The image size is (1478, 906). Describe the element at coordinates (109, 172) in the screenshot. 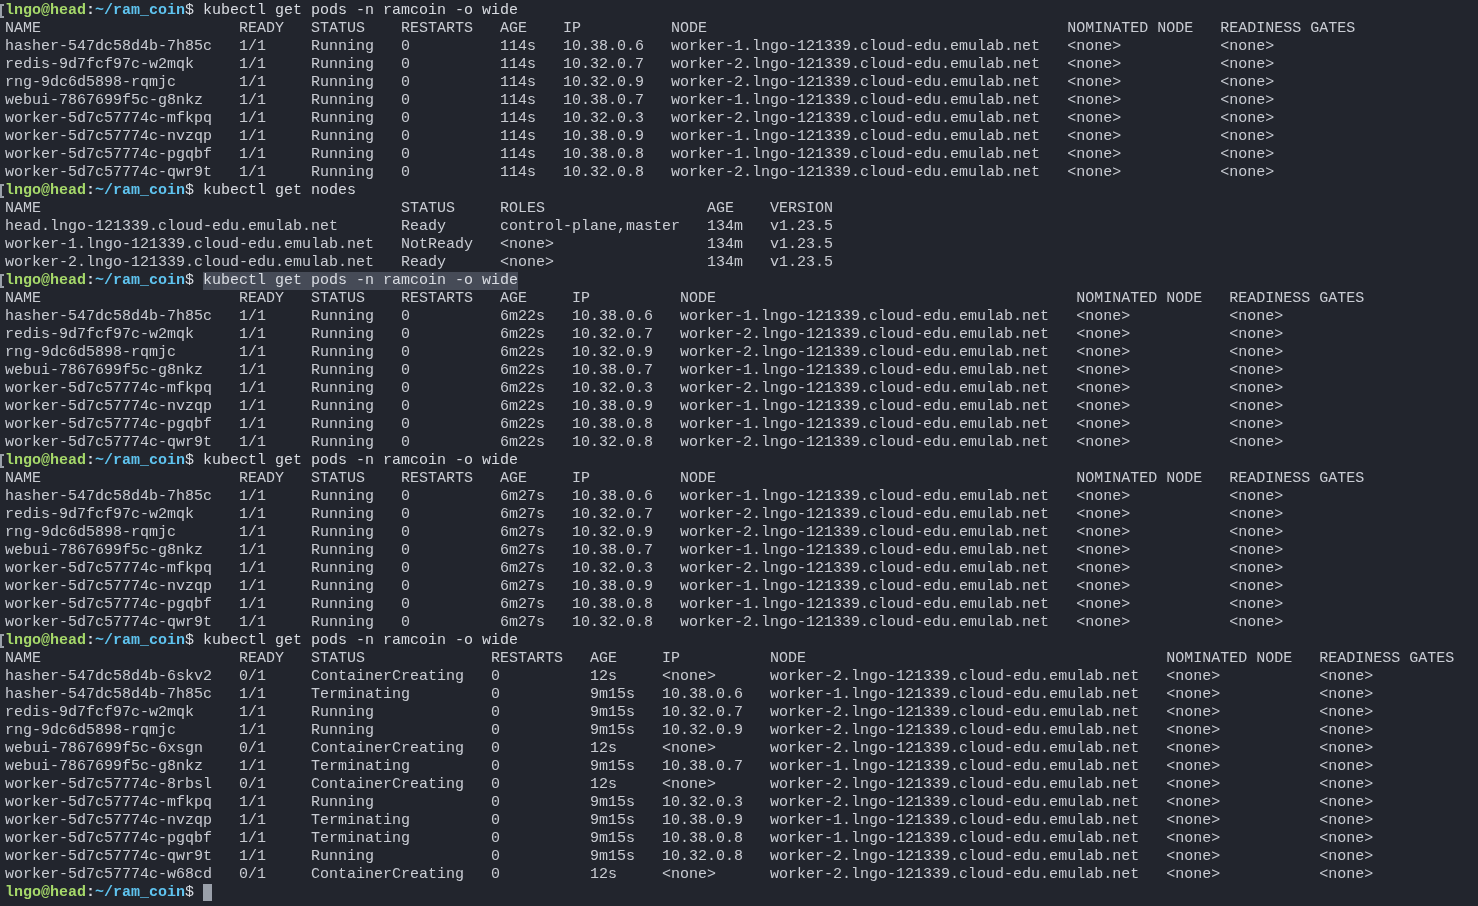

I see `table-cell: worker-5d7c57774c-qwr9t` at that location.